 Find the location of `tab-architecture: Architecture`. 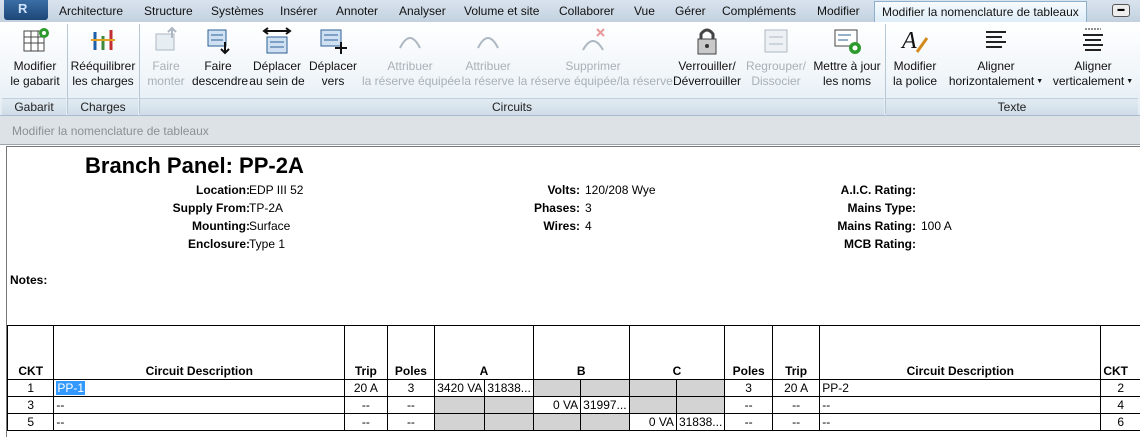

tab-architecture: Architecture is located at coordinates (91, 12).